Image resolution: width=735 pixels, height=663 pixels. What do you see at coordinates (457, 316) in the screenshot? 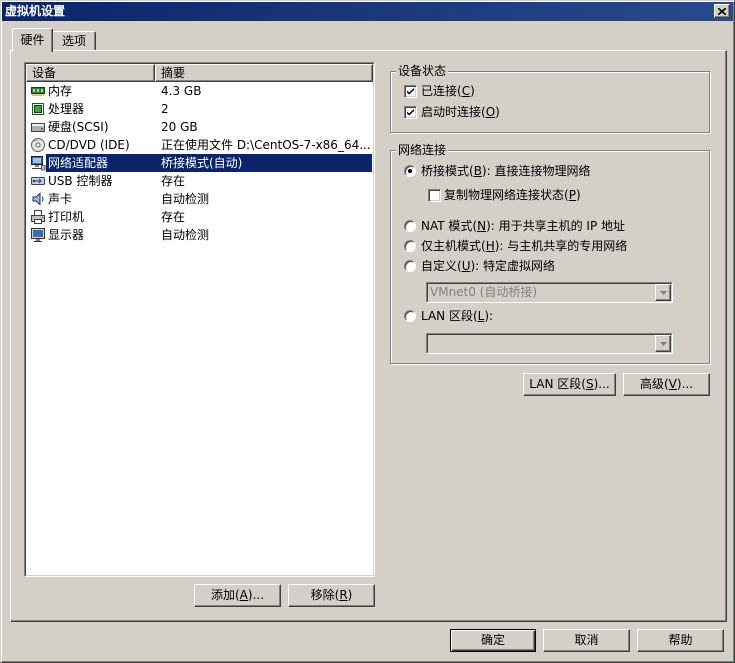
I see `lan-segment-label: LAN 区段(L):` at bounding box center [457, 316].